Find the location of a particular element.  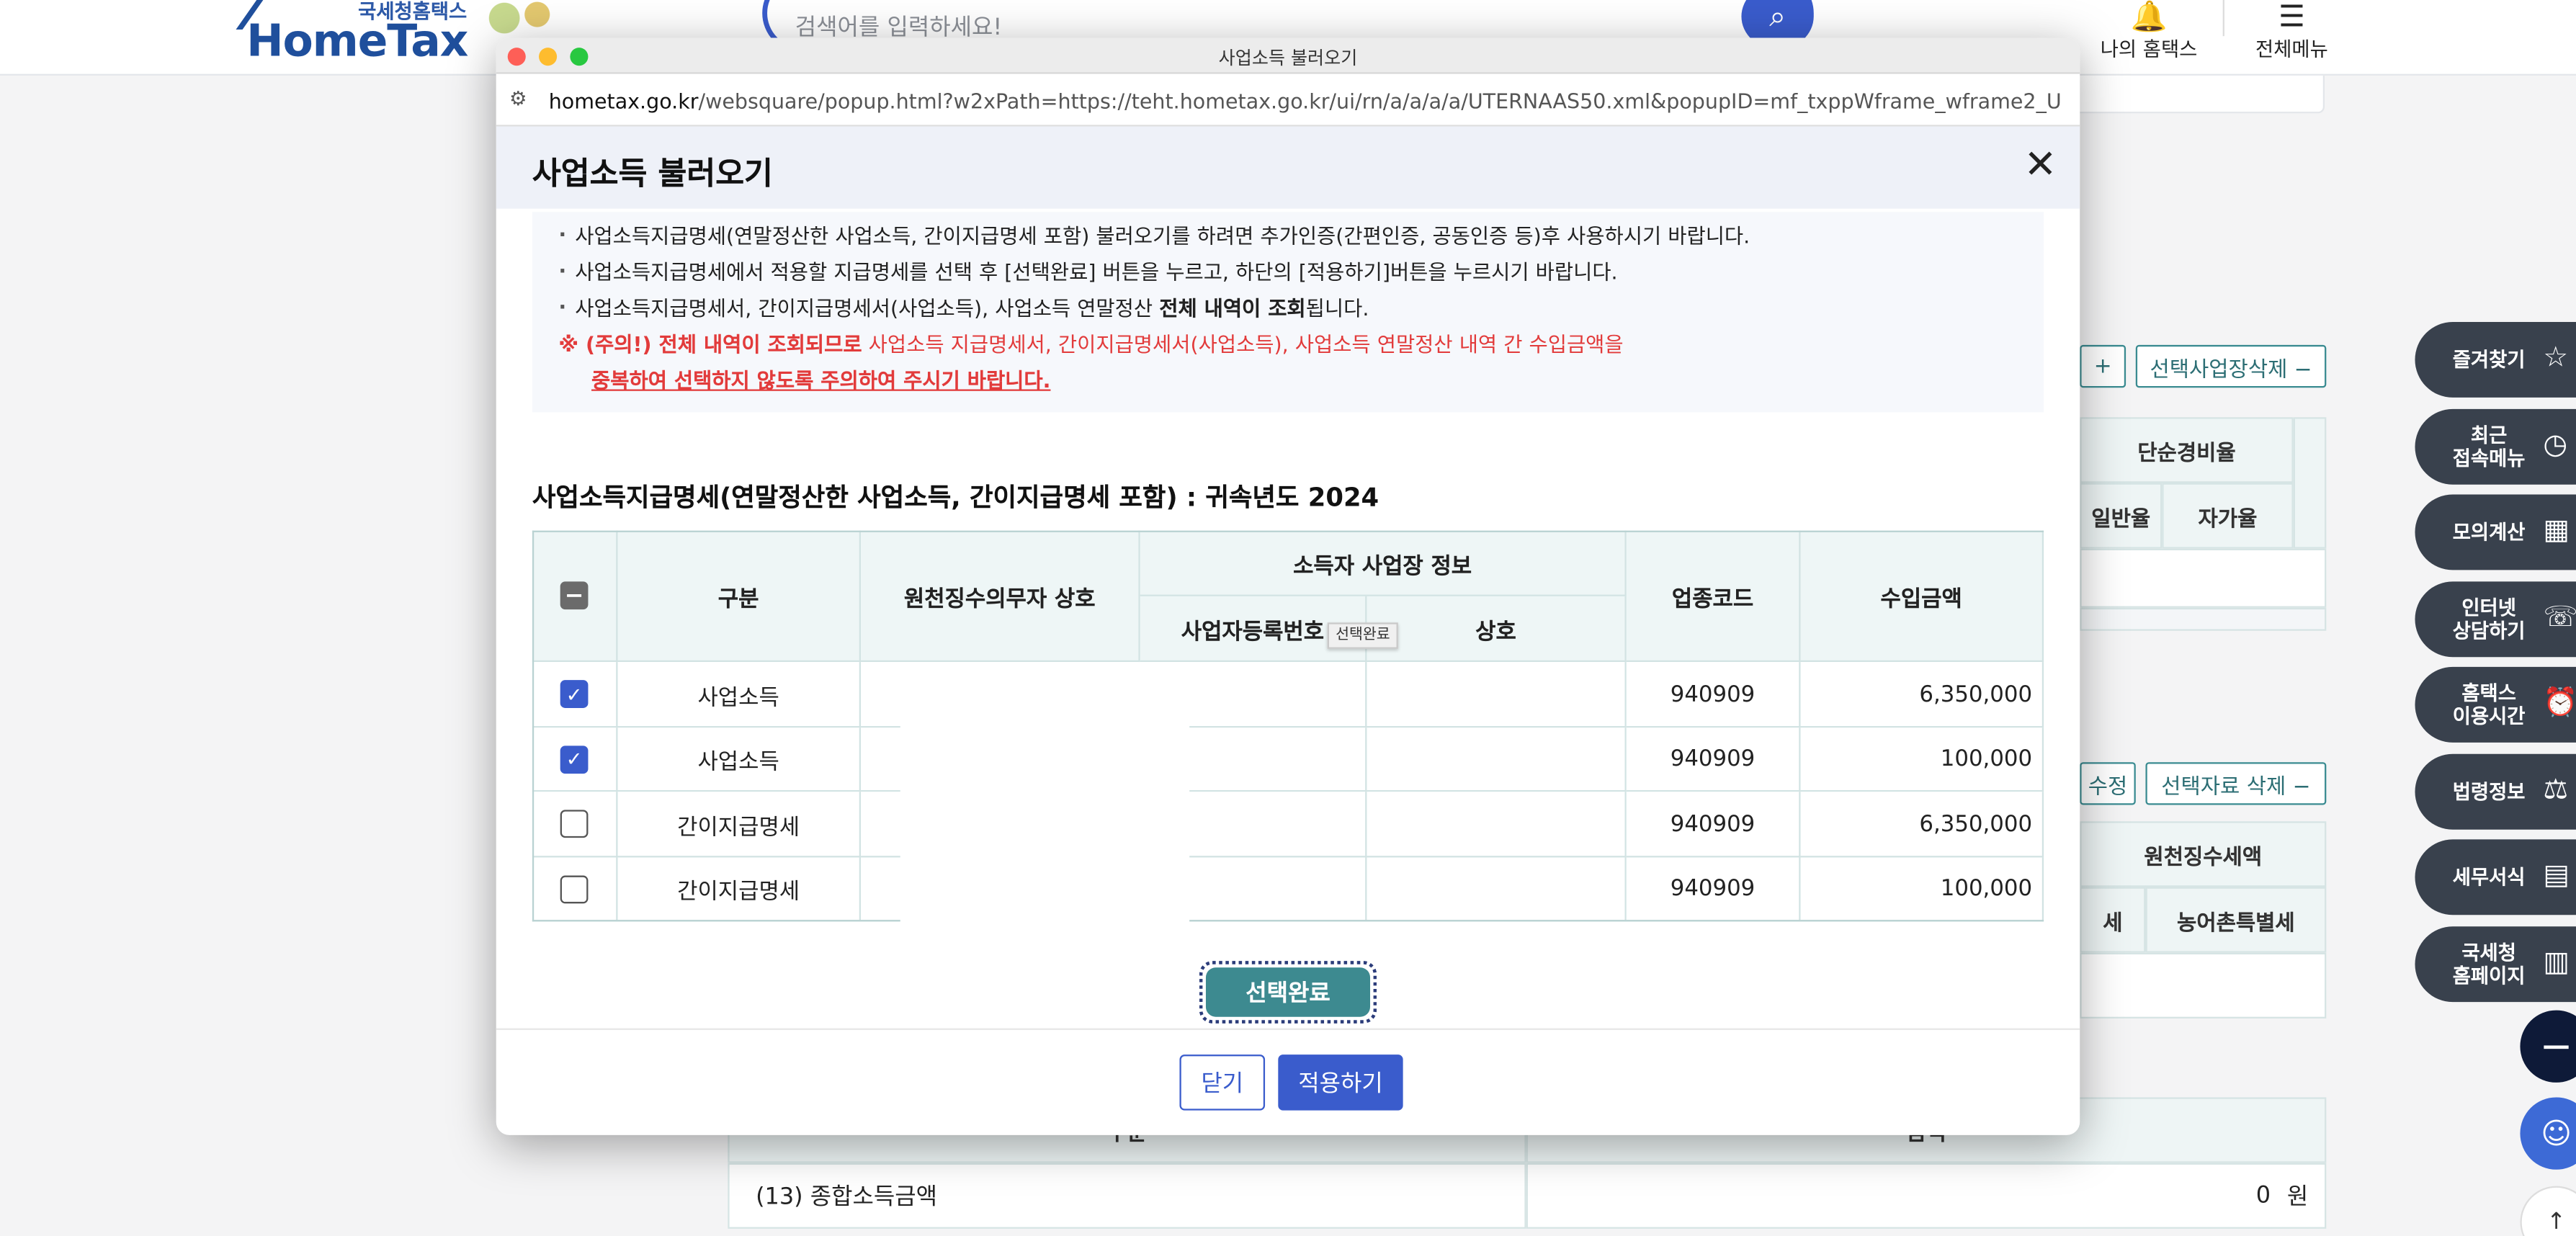

minus-icon: − is located at coordinates (2556, 1046).